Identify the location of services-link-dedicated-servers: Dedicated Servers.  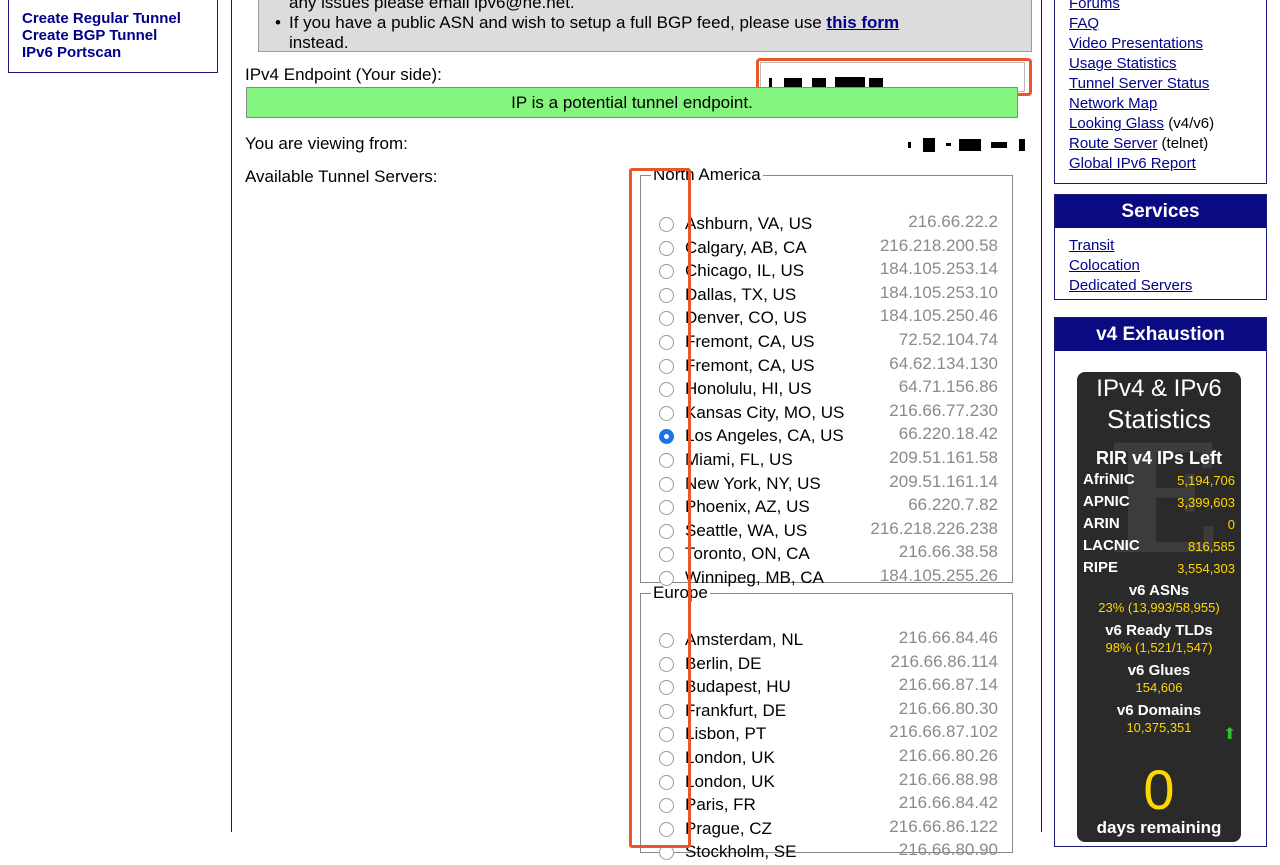
(1130, 286).